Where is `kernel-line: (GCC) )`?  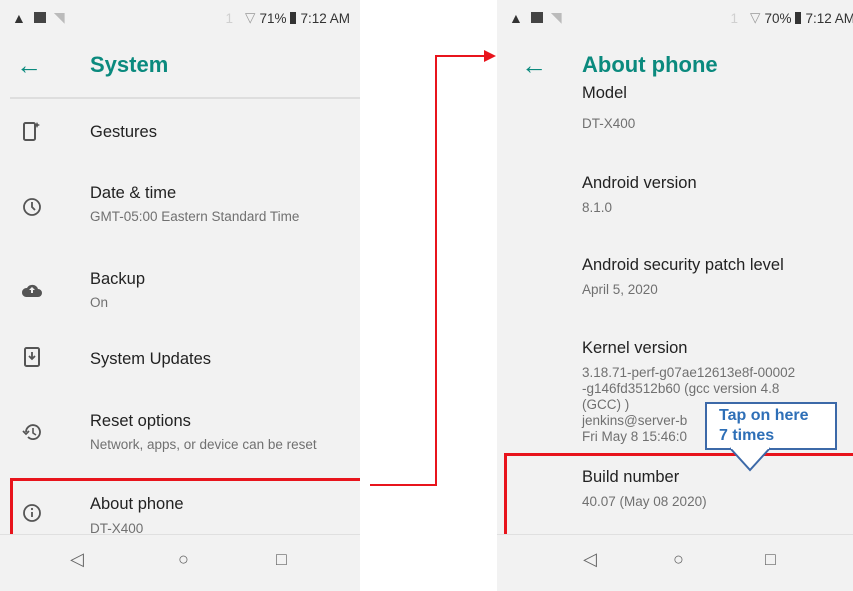
kernel-line: (GCC) ) is located at coordinates (606, 404).